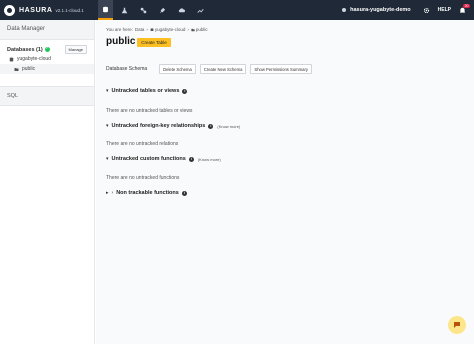 The width and height of the screenshot is (474, 344). Describe the element at coordinates (36, 10) in the screenshot. I see `brand-name: HASURA` at that location.